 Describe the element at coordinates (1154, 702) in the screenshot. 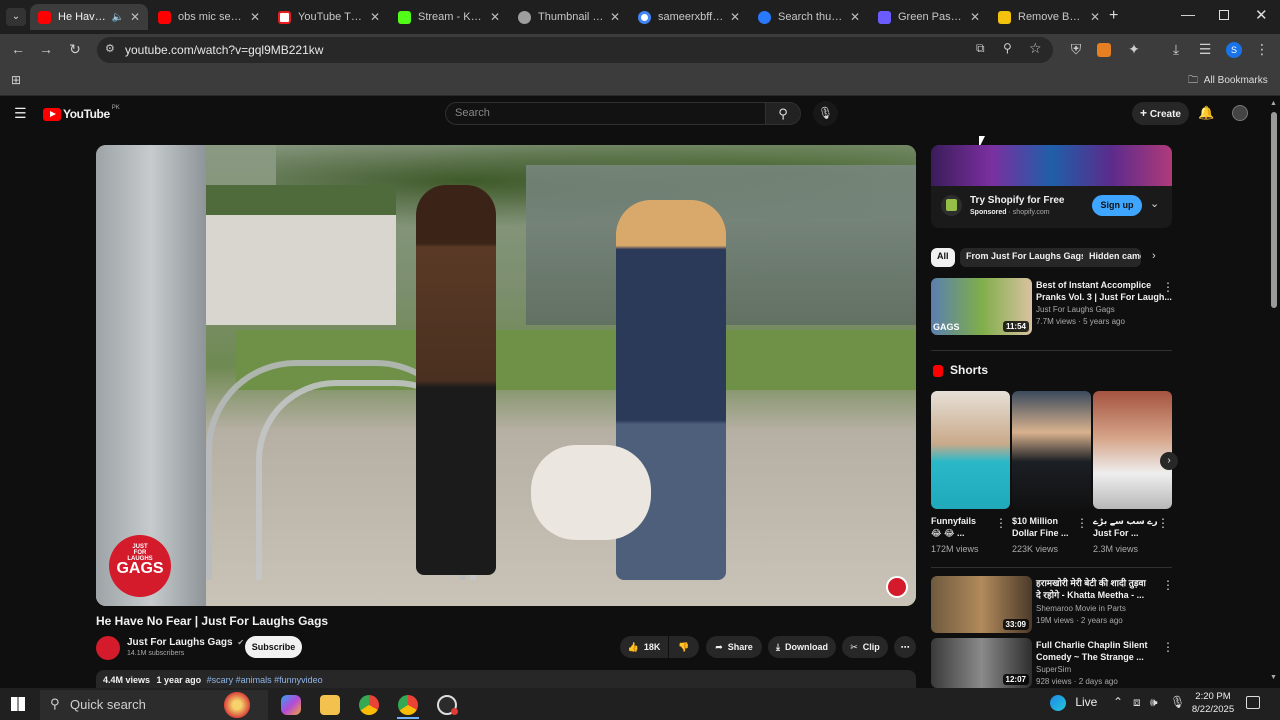

I see `volume-icon: 🕪` at that location.